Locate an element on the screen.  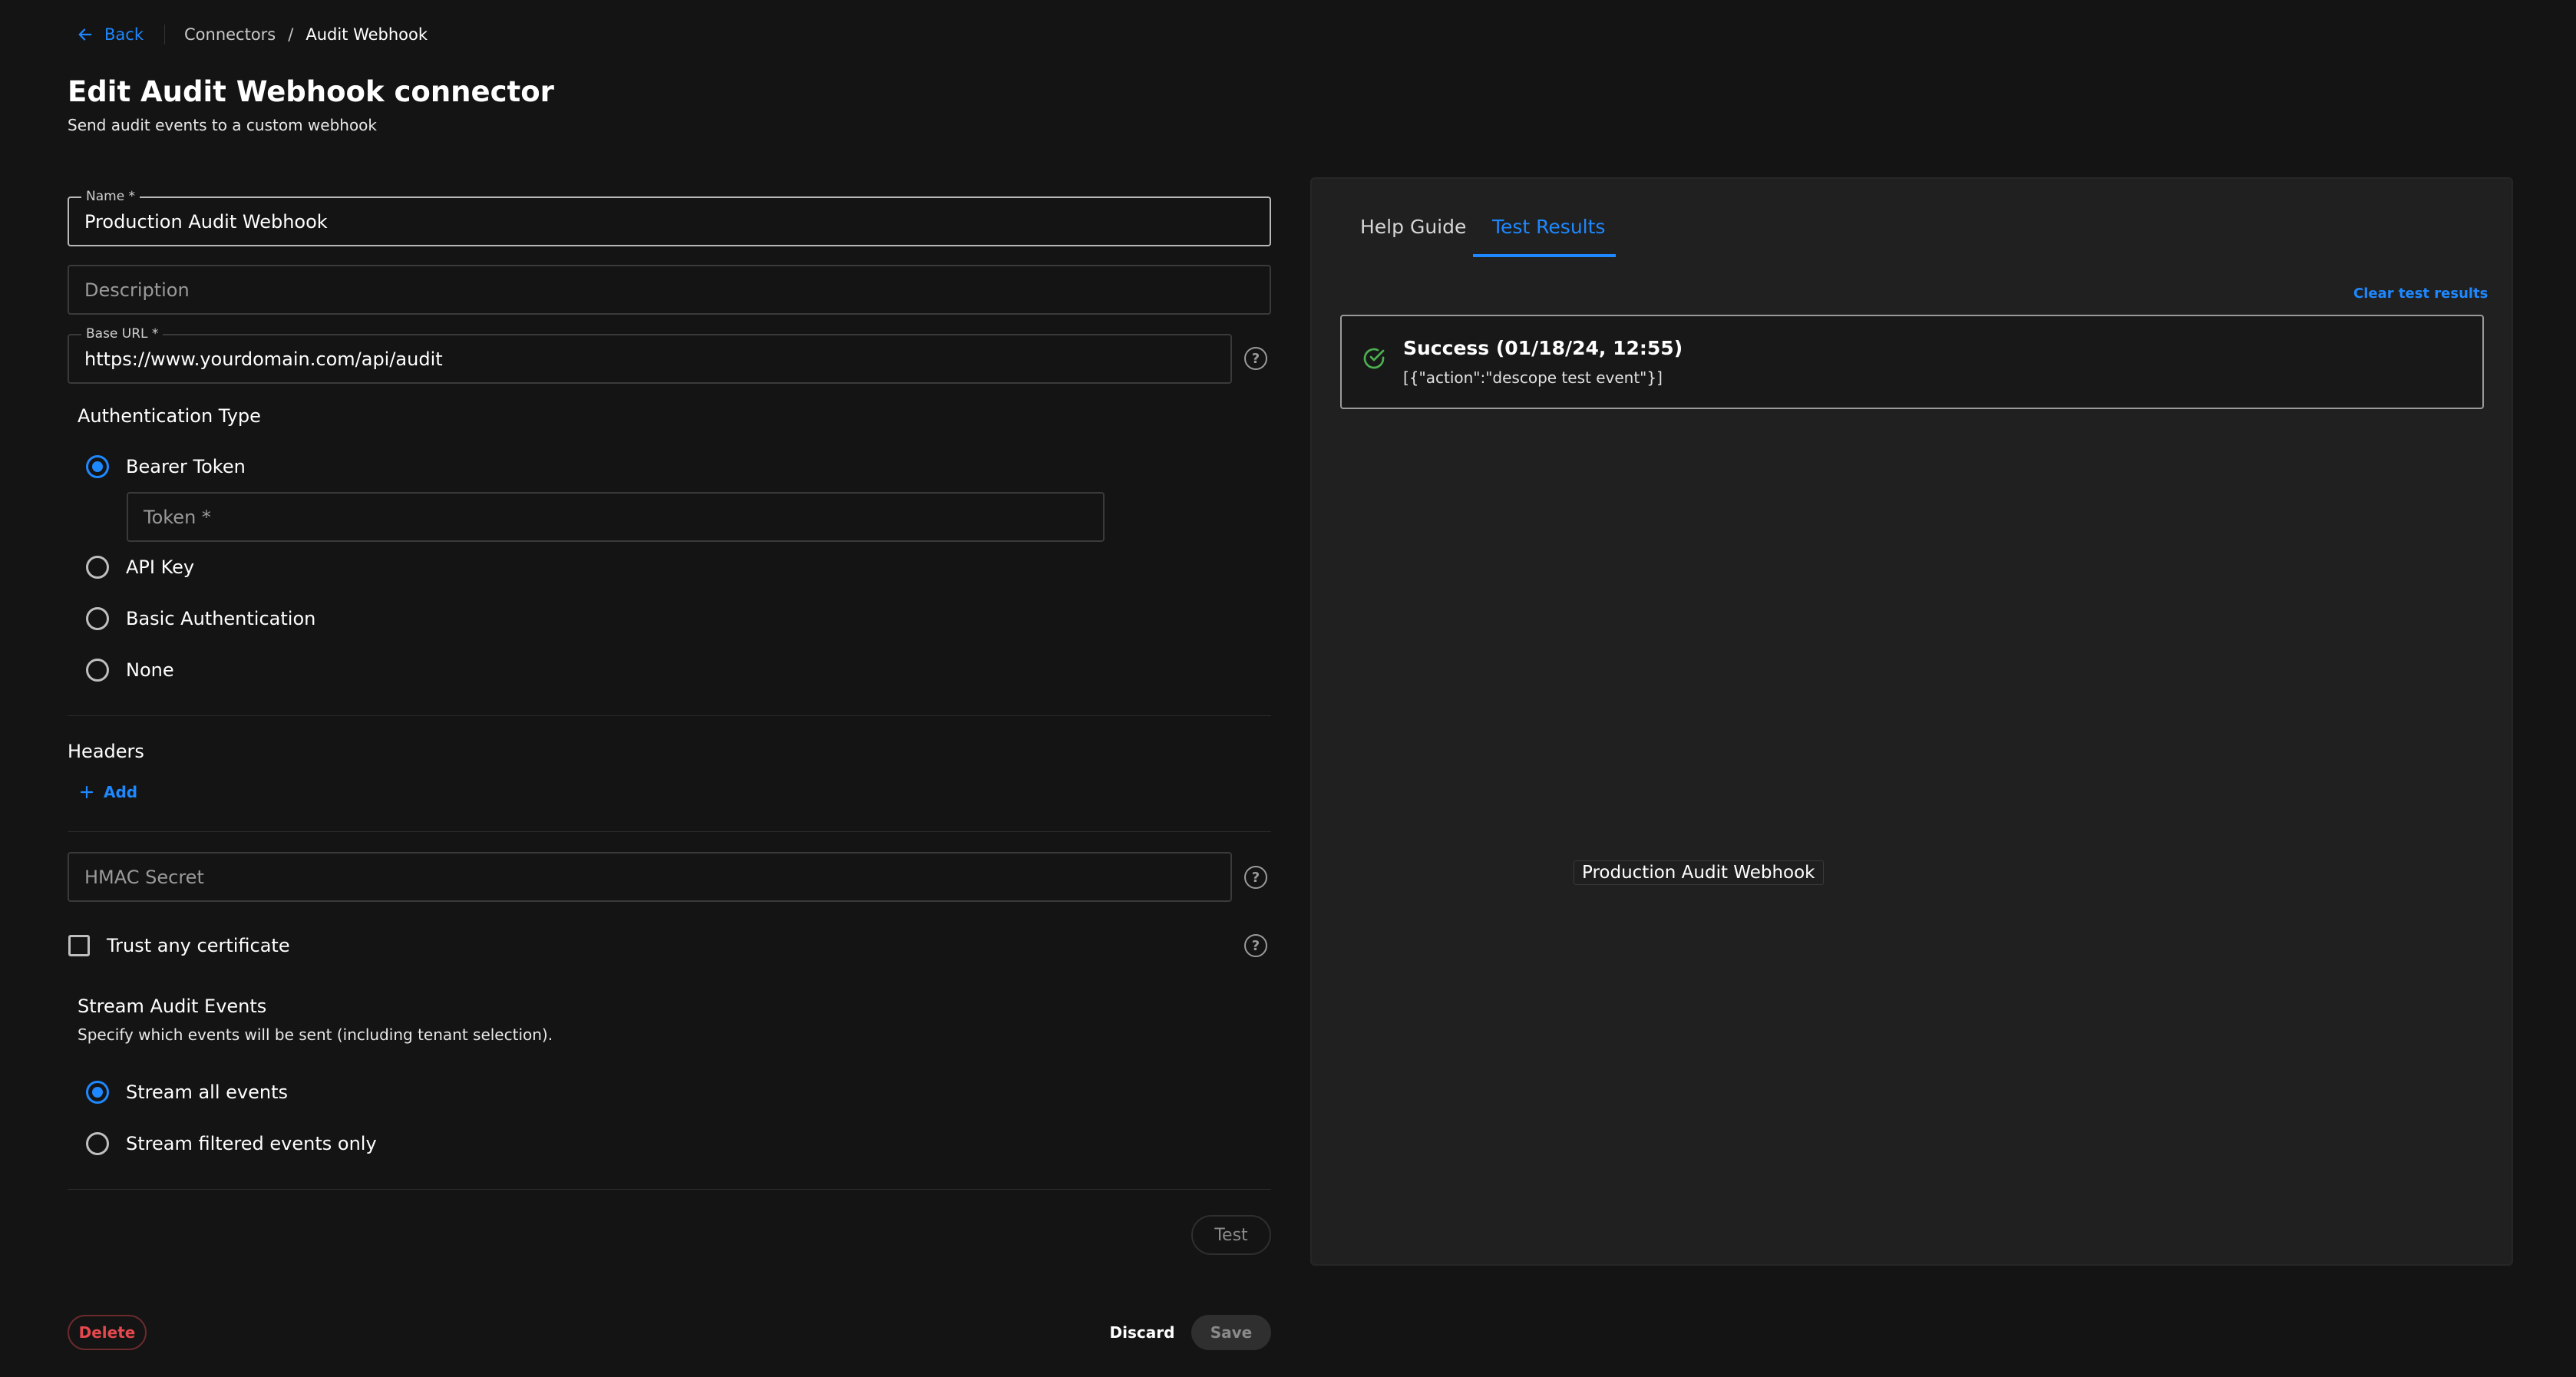
delete-button-label: Delete is located at coordinates (107, 1332).